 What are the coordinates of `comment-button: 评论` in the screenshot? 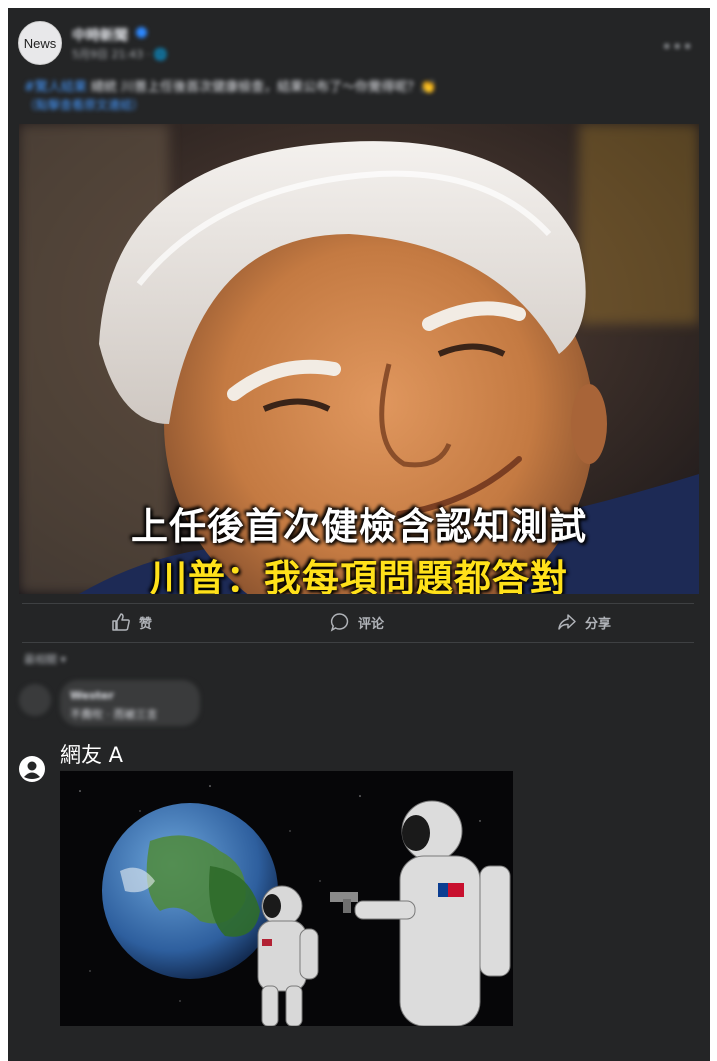 It's located at (357, 622).